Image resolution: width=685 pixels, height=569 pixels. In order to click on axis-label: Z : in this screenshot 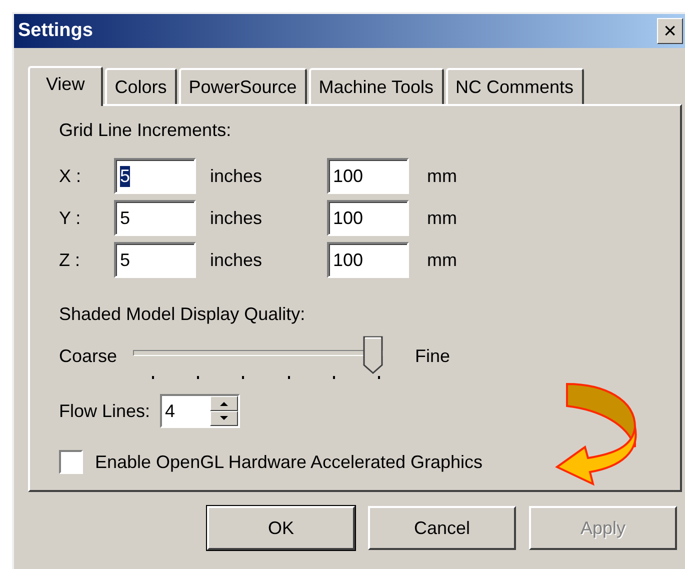, I will do `click(70, 260)`.